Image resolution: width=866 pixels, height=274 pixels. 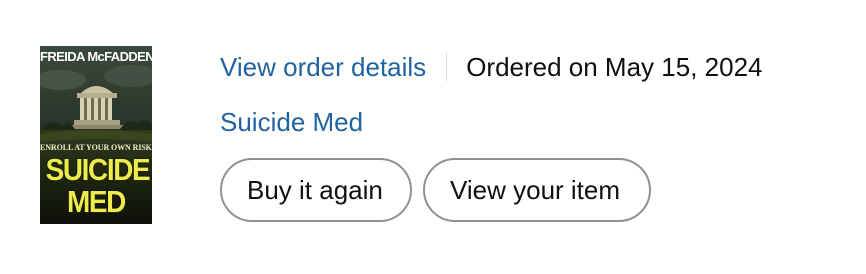 What do you see at coordinates (614, 66) in the screenshot?
I see `order-date-text: Ordered on May 15, 2024` at bounding box center [614, 66].